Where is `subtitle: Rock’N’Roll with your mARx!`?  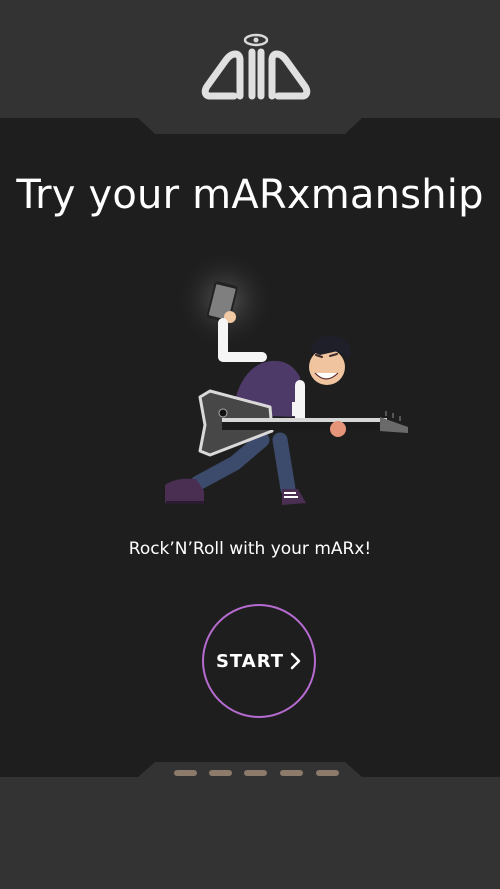 subtitle: Rock’N’Roll with your mARx! is located at coordinates (250, 549).